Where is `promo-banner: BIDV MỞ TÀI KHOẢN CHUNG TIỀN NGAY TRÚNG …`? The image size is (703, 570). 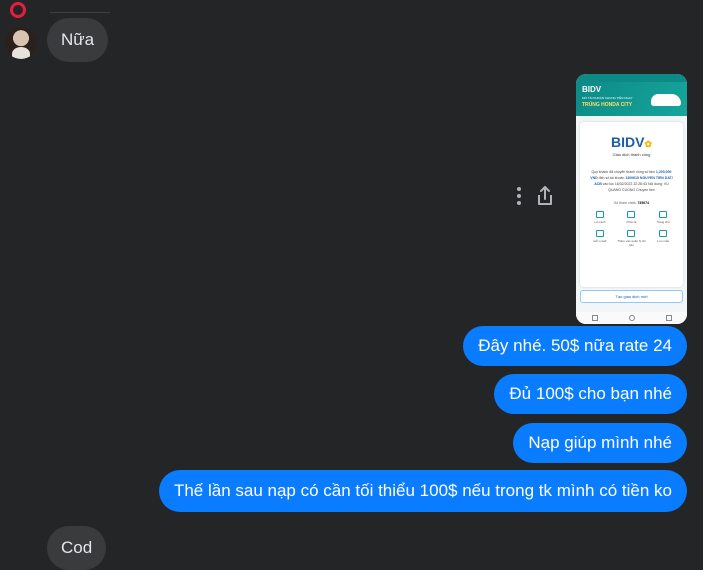
promo-banner: BIDV MỞ TÀI KHOẢN CHUNG TIỀN NGAY TRÚNG … is located at coordinates (631, 99).